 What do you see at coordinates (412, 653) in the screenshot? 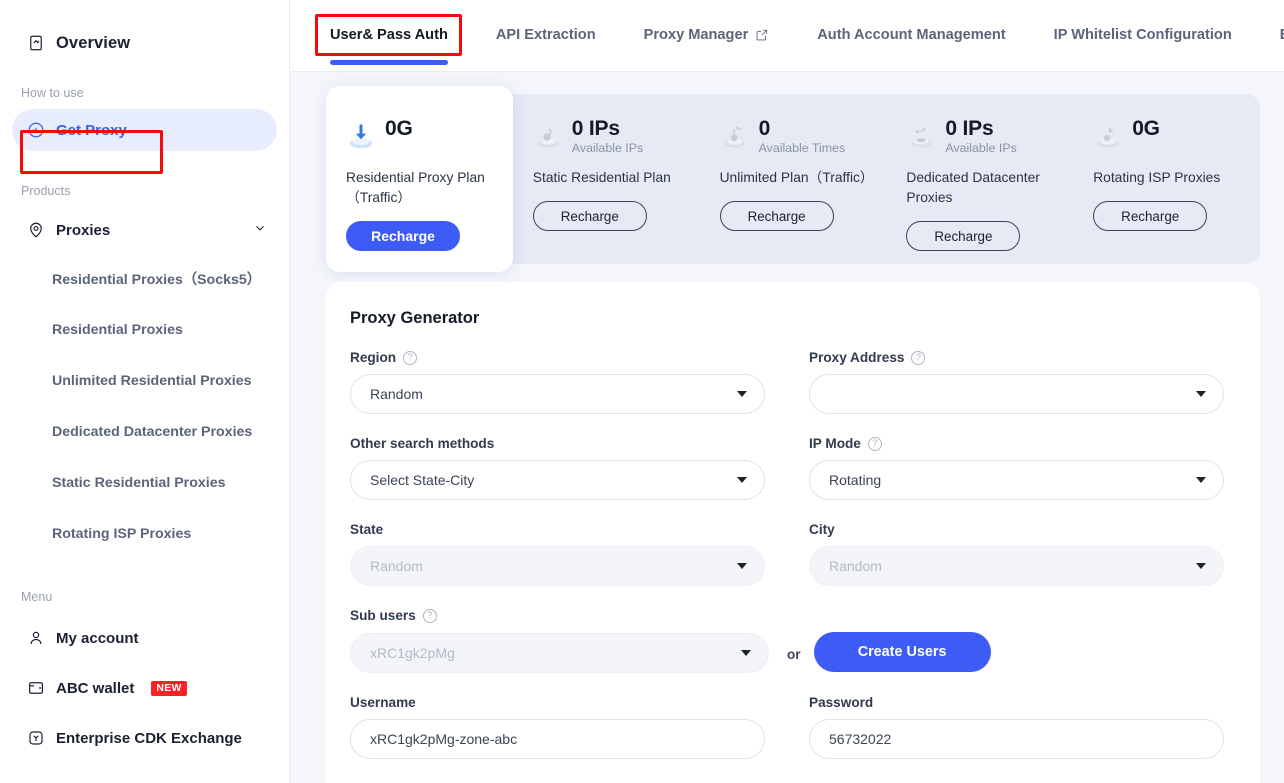
I see `sub-users-value: xRC1gk2pMg` at bounding box center [412, 653].